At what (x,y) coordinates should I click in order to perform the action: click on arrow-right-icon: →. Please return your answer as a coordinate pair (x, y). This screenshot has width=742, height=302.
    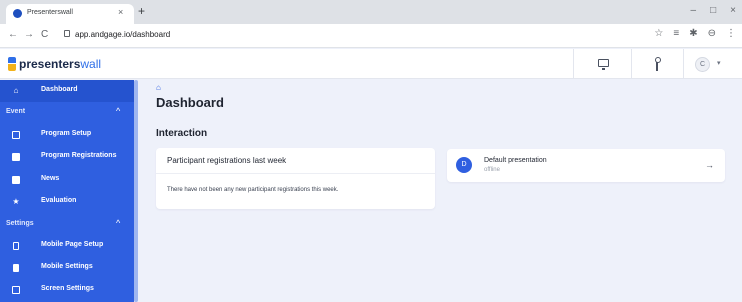
    Looking at the image, I should click on (709, 165).